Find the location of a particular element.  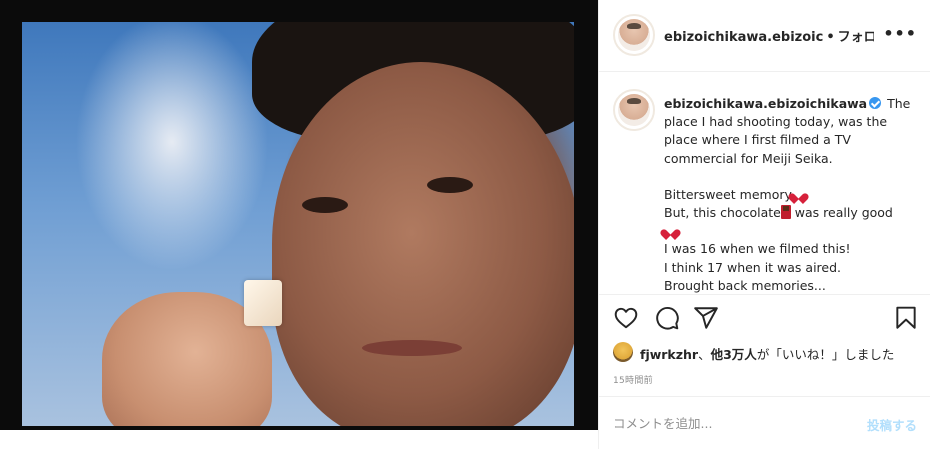

likes-suffix: が「いいね！」しました is located at coordinates (825, 354).